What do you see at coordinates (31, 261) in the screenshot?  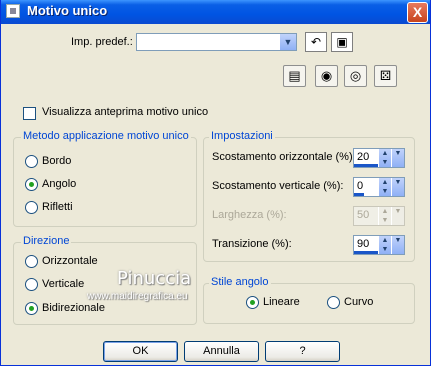 I see `radio-orizzontale` at bounding box center [31, 261].